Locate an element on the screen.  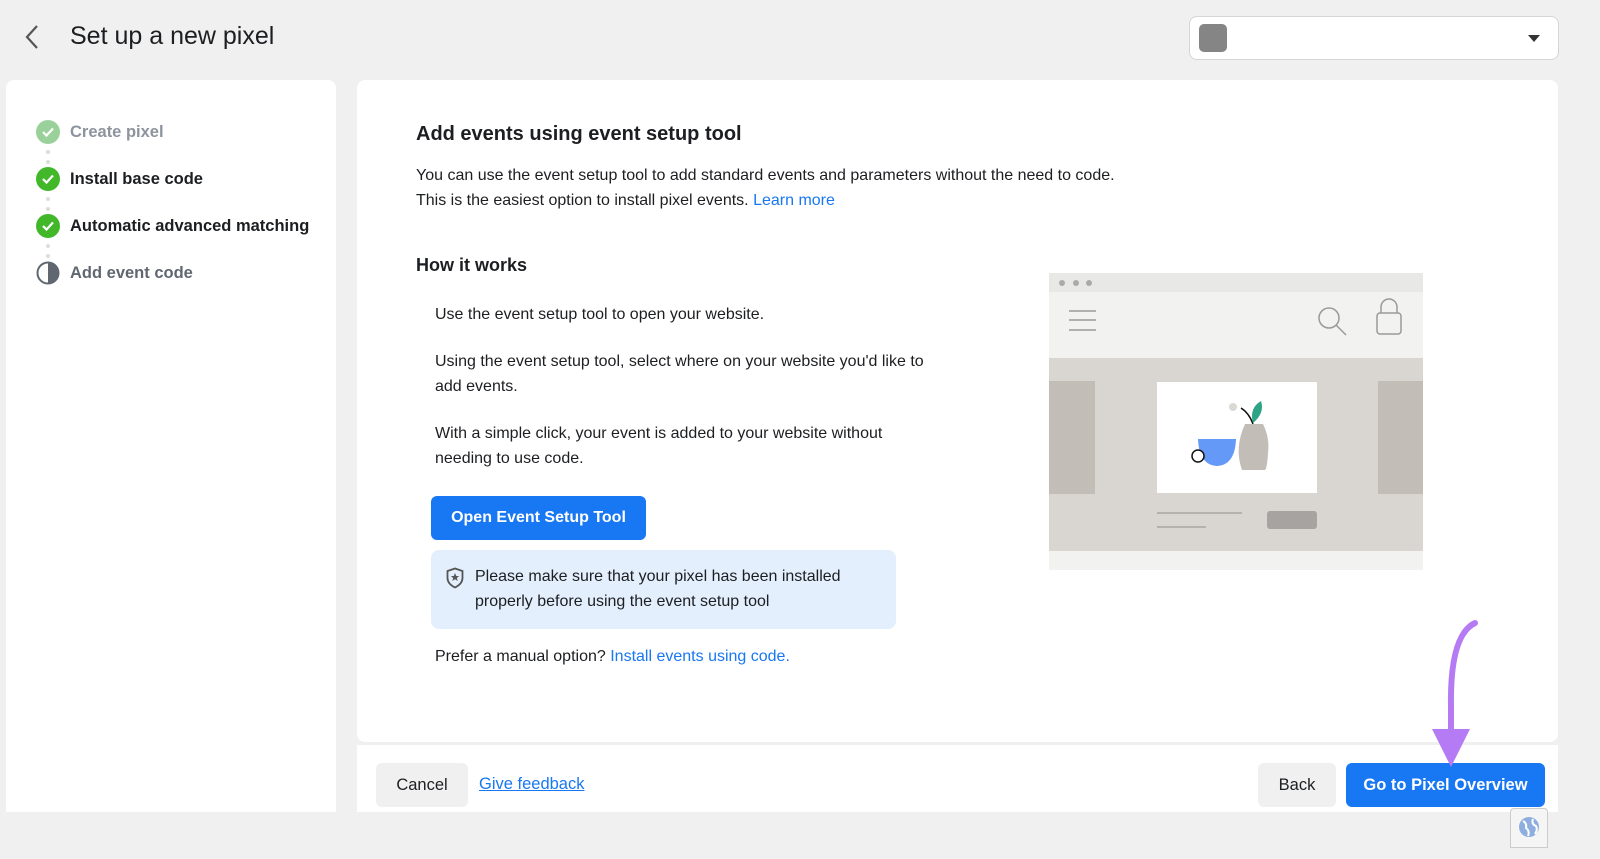
open-event-setup-tool-button: Open Event Setup Tool is located at coordinates (538, 518).